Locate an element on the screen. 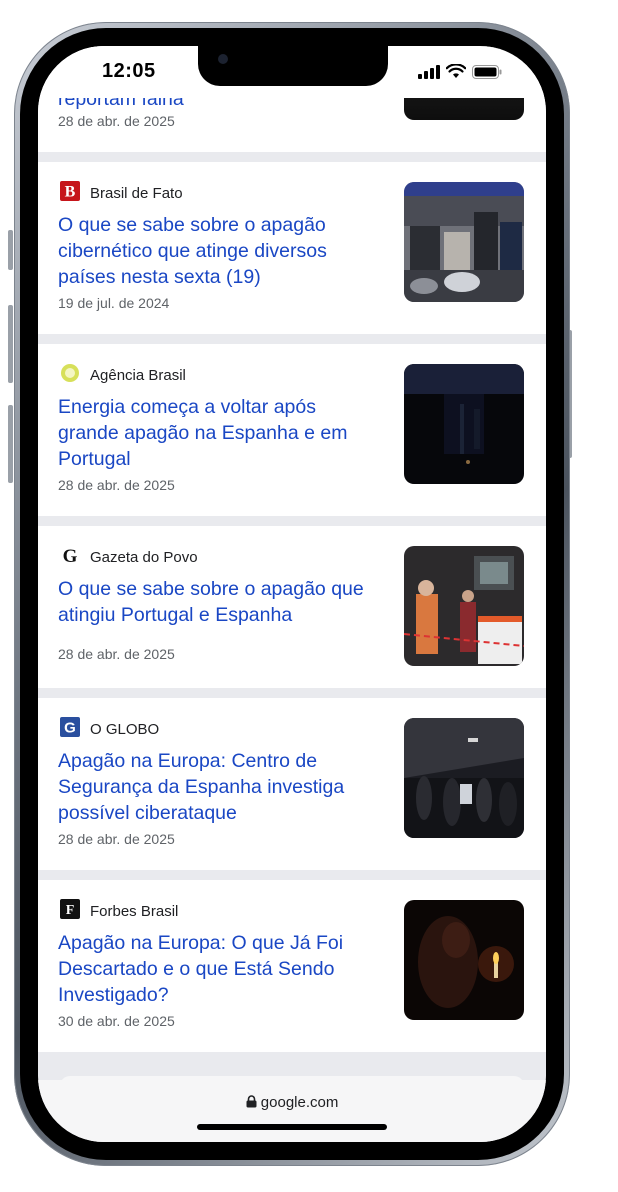  svg-text: B is located at coordinates (70, 192).